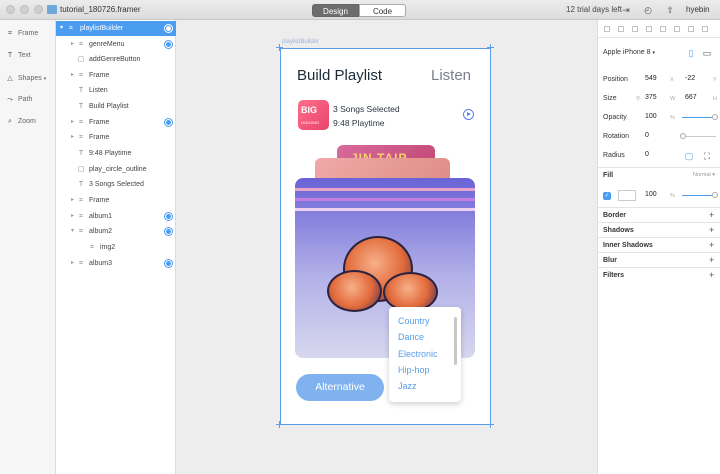  I want to click on radius-all-icon: ▢, so click(689, 156).